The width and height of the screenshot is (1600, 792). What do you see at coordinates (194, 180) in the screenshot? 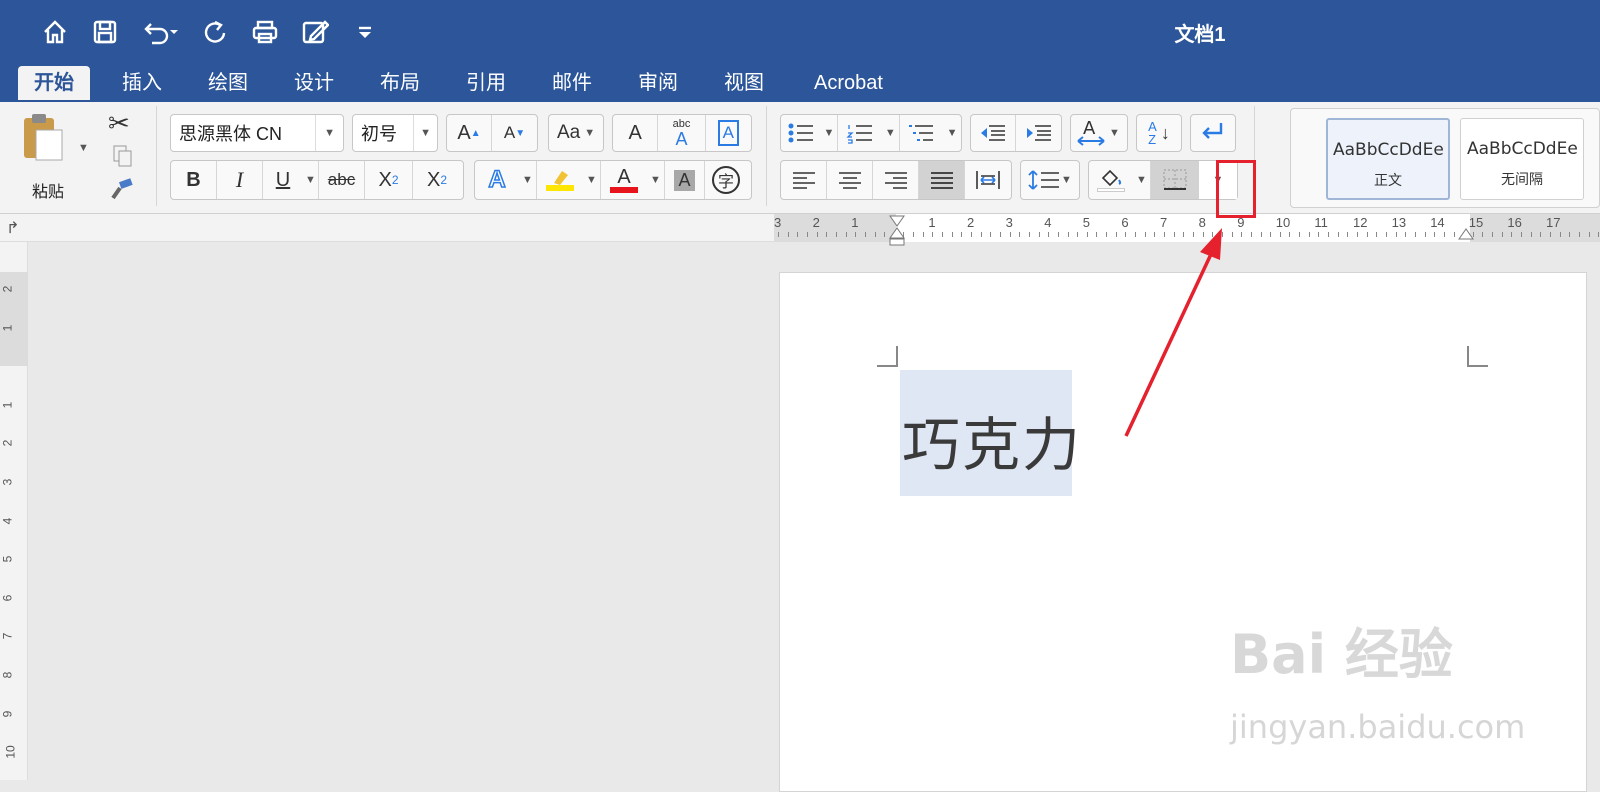
I see `bold-button: B` at bounding box center [194, 180].